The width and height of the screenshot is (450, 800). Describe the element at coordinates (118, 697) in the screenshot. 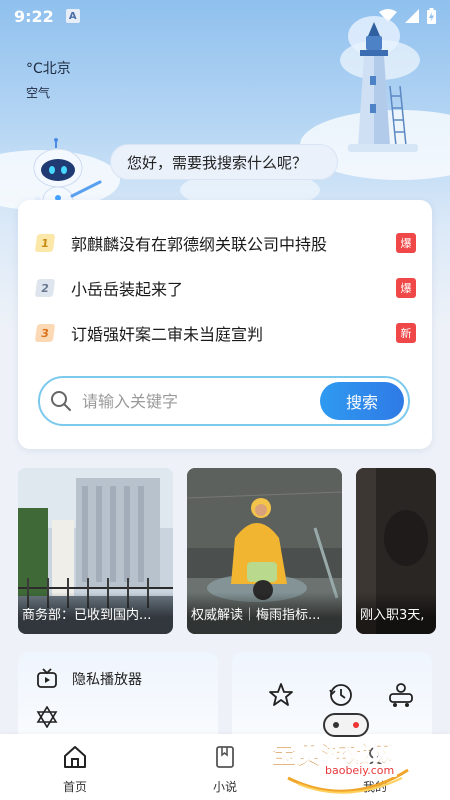

I see `tools-panel: 隐私播放器` at that location.